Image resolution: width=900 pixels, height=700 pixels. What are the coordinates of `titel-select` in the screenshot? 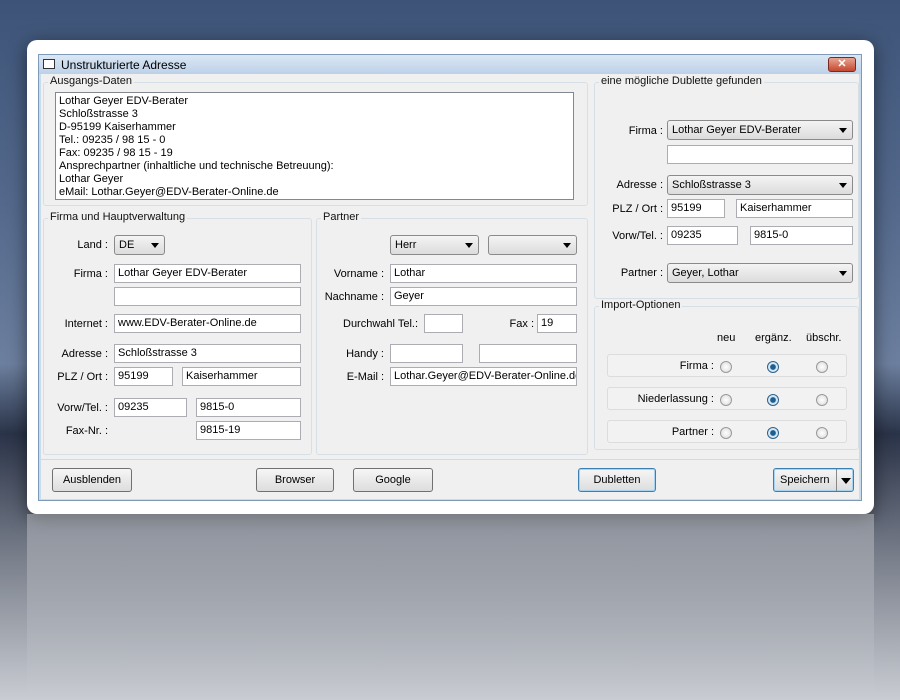 It's located at (532, 245).